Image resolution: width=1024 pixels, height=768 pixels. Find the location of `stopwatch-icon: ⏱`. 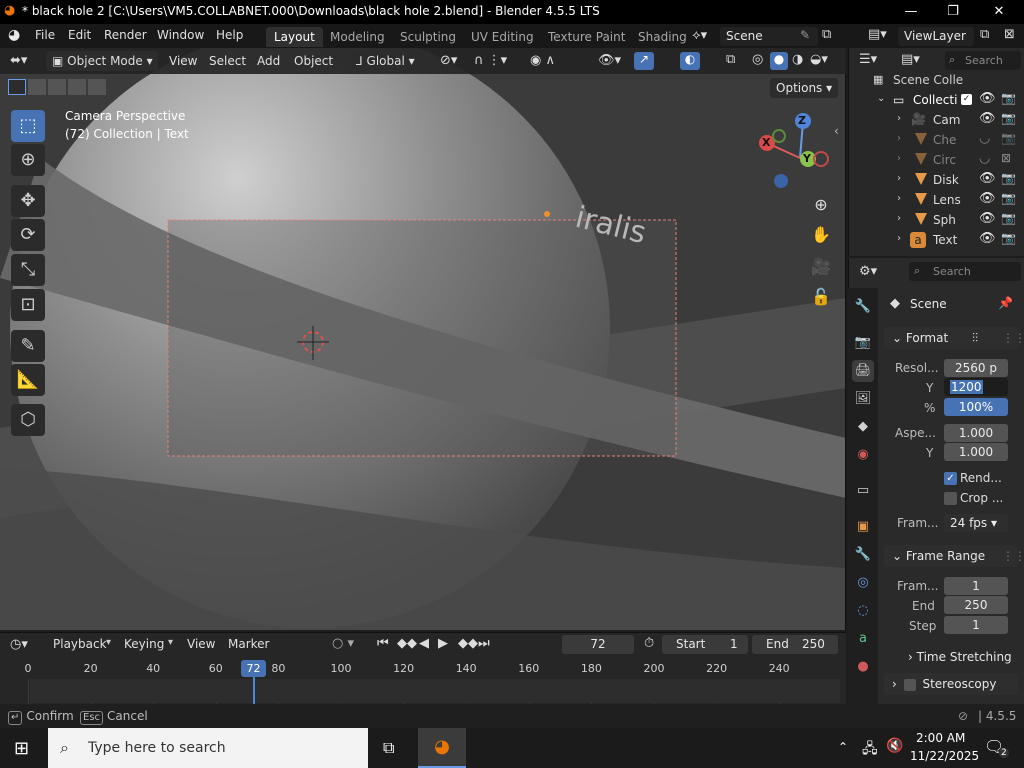

stopwatch-icon: ⏱ is located at coordinates (649, 643).